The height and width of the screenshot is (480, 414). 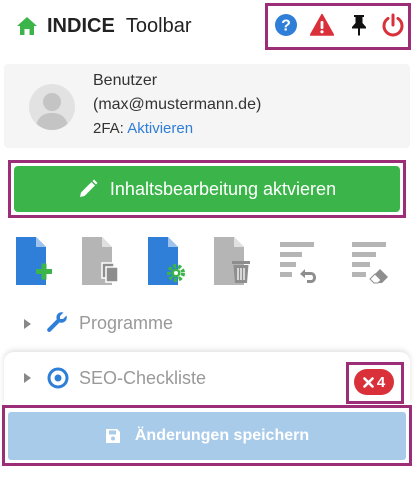 What do you see at coordinates (57, 322) in the screenshot?
I see `wrench-icon` at bounding box center [57, 322].